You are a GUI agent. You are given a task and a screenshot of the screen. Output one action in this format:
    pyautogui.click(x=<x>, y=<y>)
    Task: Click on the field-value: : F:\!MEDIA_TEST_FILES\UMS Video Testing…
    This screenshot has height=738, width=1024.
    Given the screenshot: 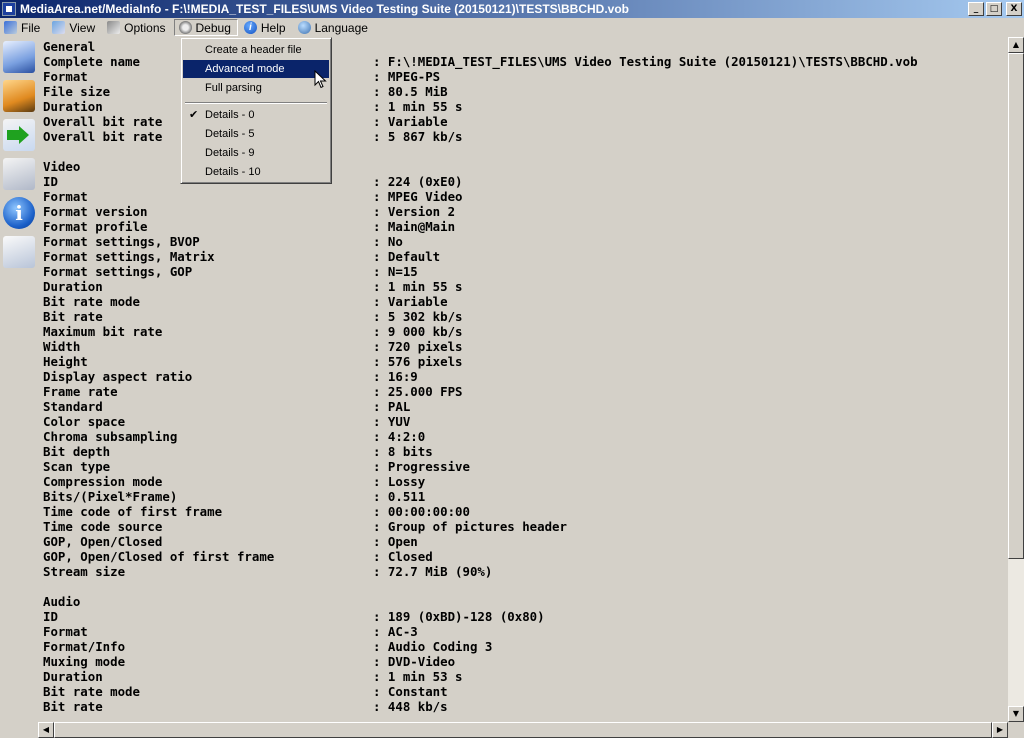 What is the action you would take?
    pyautogui.click(x=645, y=61)
    